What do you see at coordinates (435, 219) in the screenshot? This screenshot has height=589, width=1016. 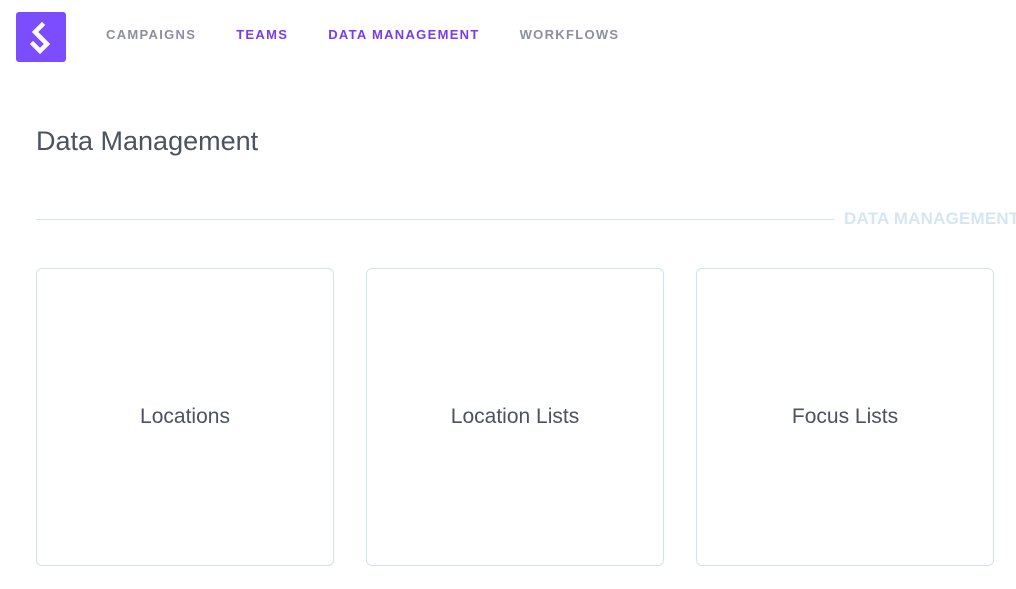 I see `section-divider` at bounding box center [435, 219].